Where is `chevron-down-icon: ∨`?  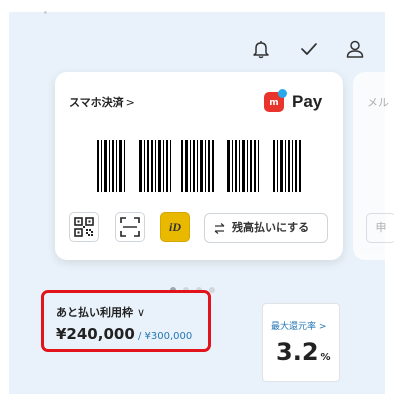 chevron-down-icon: ∨ is located at coordinates (141, 312).